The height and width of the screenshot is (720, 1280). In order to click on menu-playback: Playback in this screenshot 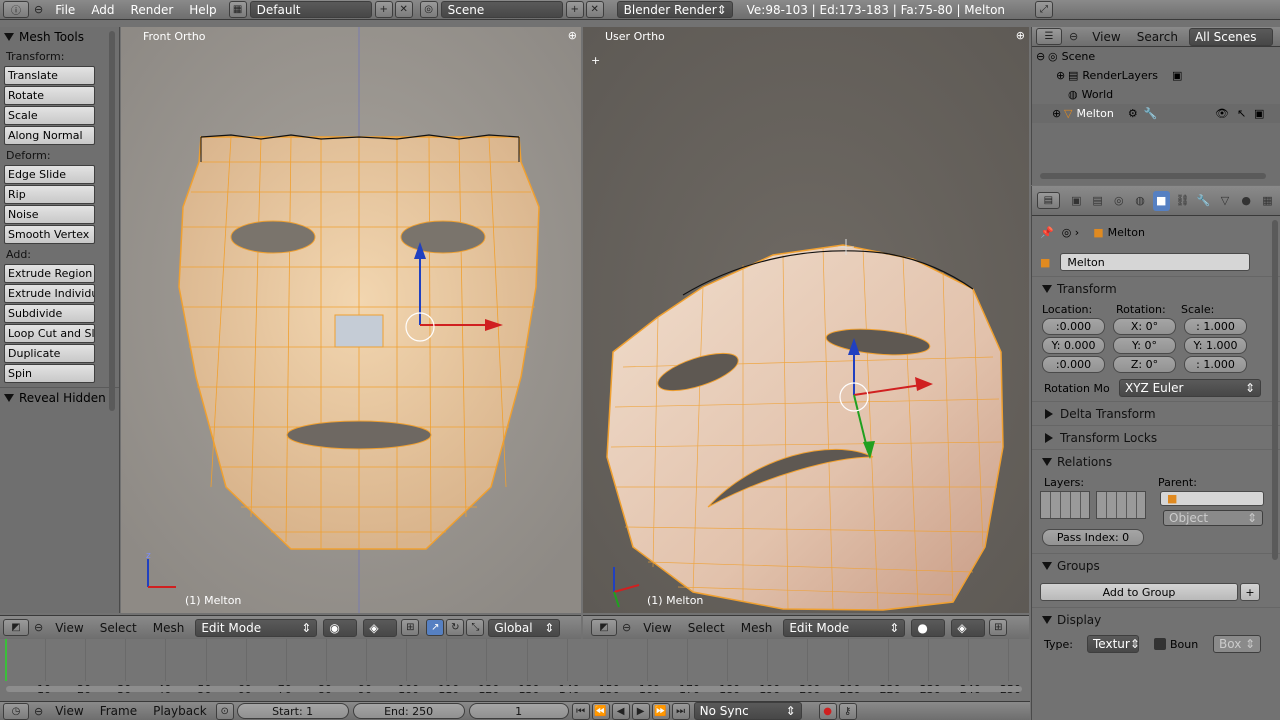, I will do `click(180, 711)`.